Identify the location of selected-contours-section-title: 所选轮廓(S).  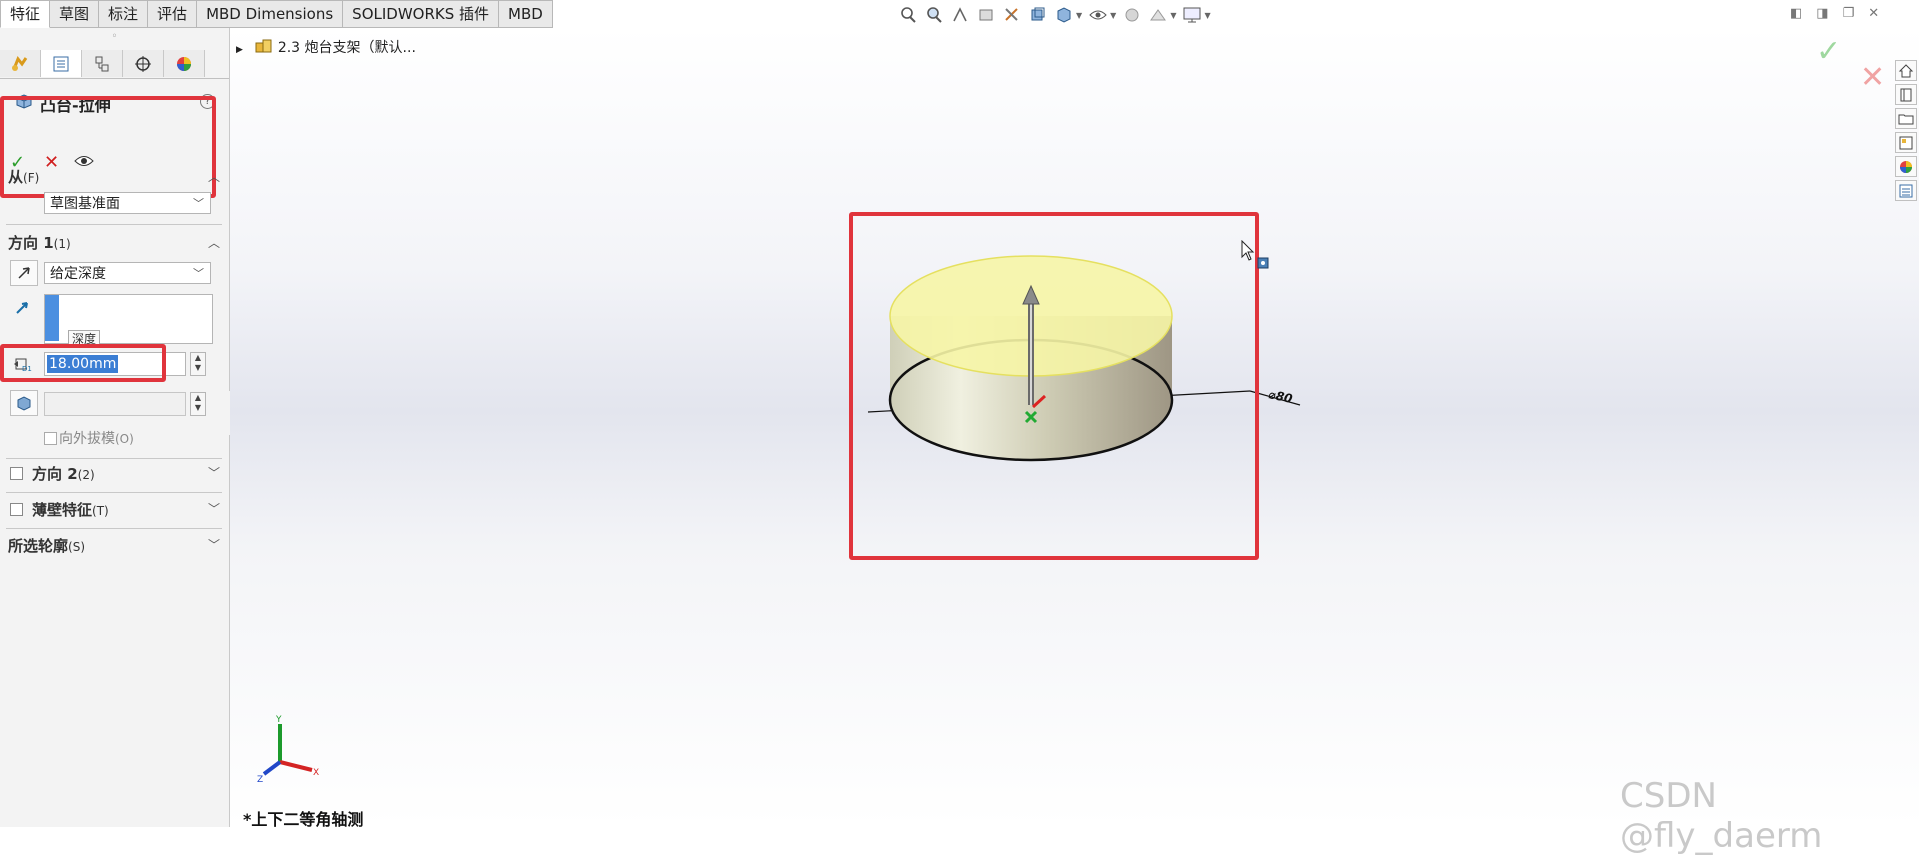
(46, 545).